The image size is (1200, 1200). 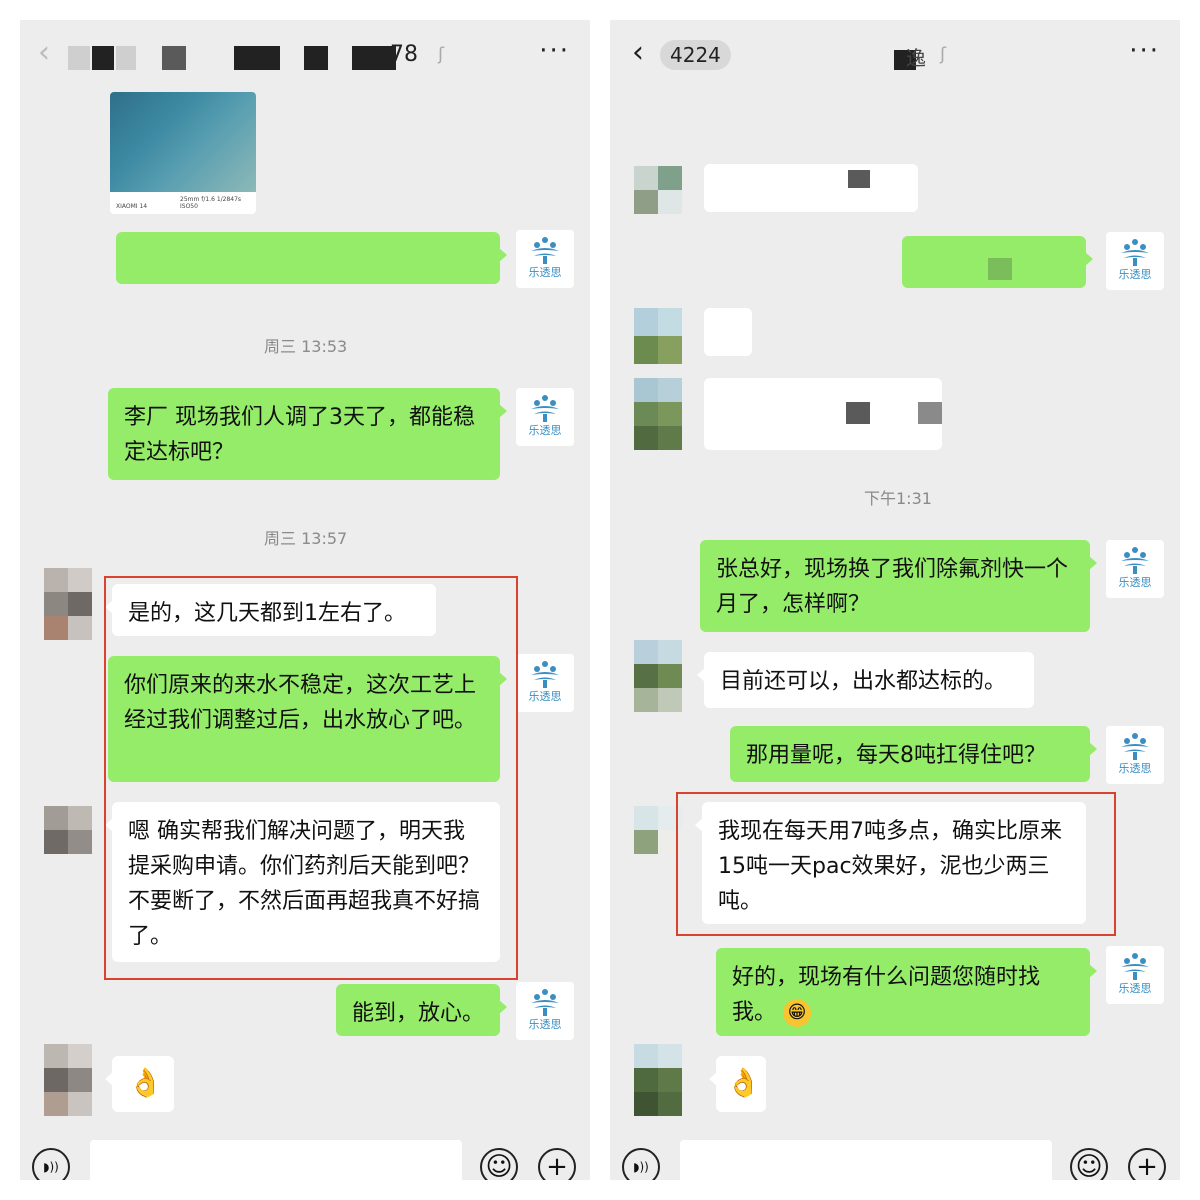 I want to click on message-bubble: 目前还可以，出水都达标的。, so click(x=865, y=680).